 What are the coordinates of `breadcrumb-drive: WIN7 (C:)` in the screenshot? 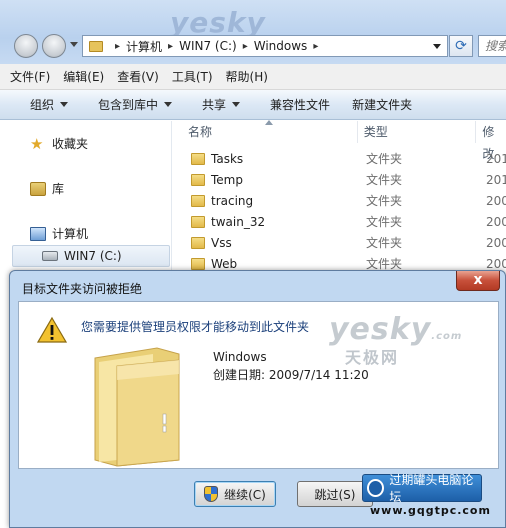 It's located at (208, 46).